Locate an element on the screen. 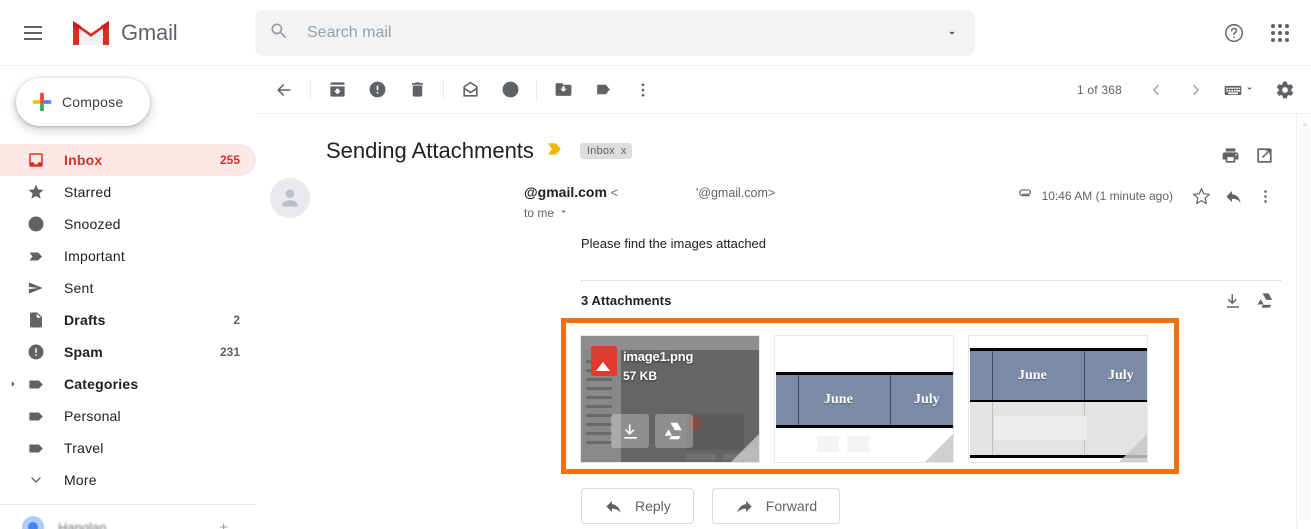 This screenshot has height=529, width=1311. archive-icon is located at coordinates (337, 90).